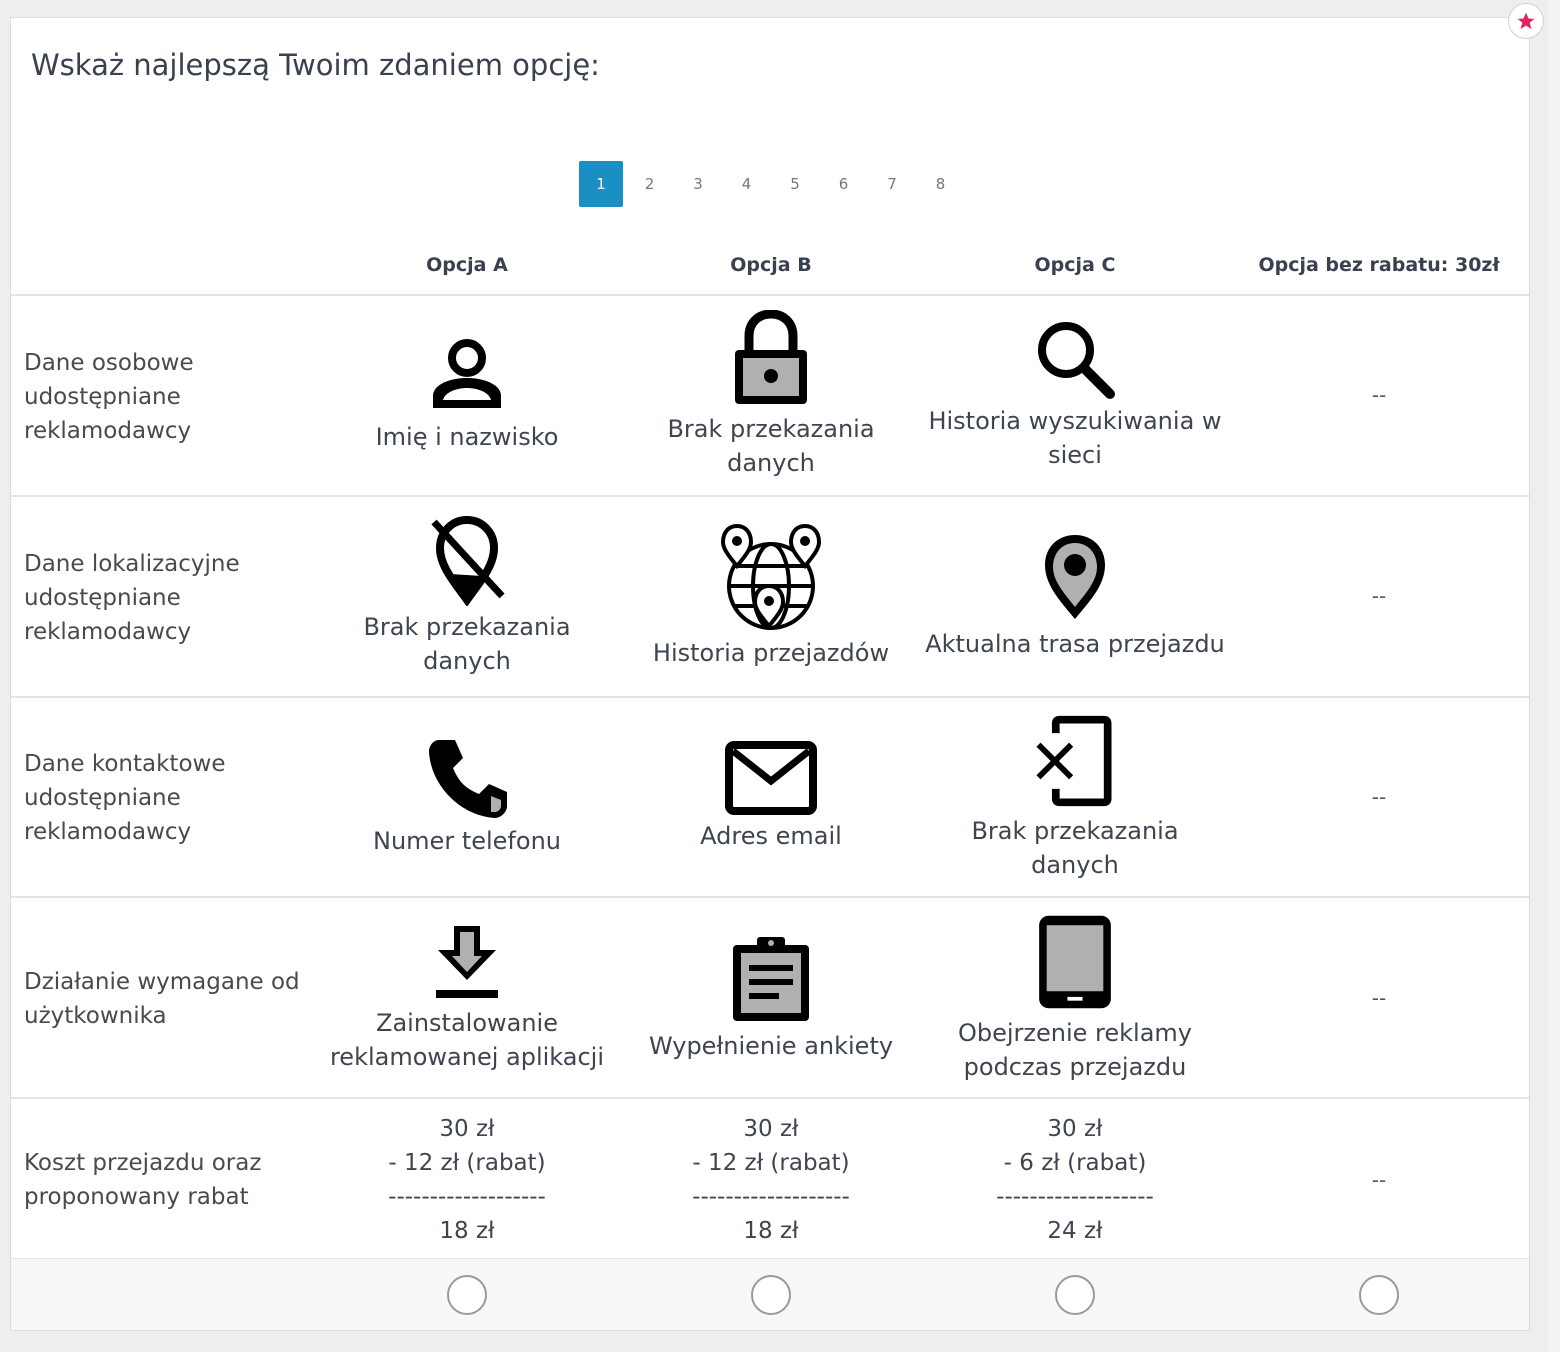  I want to click on cell-a-contact: Numer telefonu, so click(467, 797).